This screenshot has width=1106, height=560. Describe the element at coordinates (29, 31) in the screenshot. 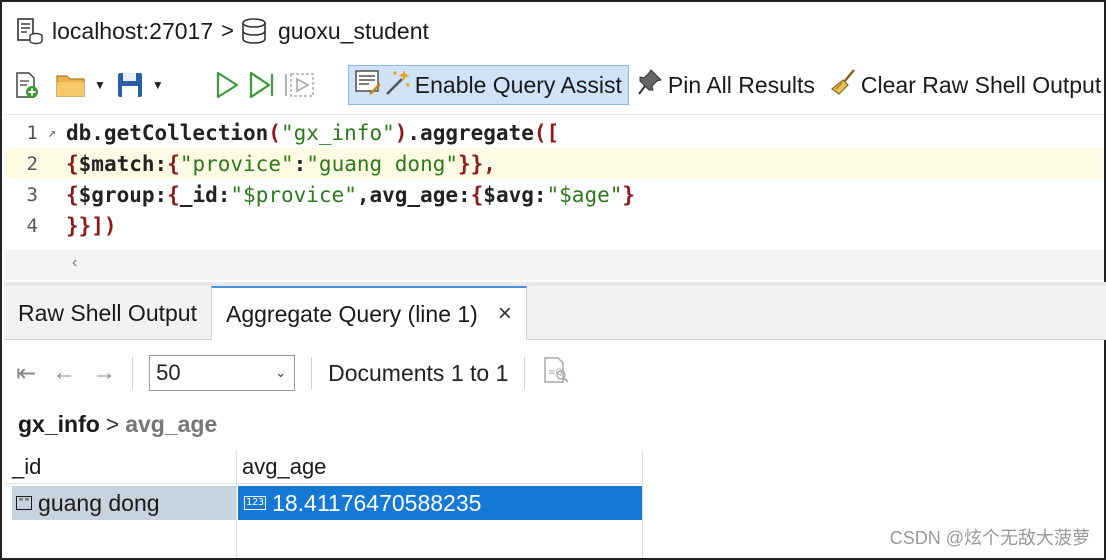

I see `server-icon` at that location.